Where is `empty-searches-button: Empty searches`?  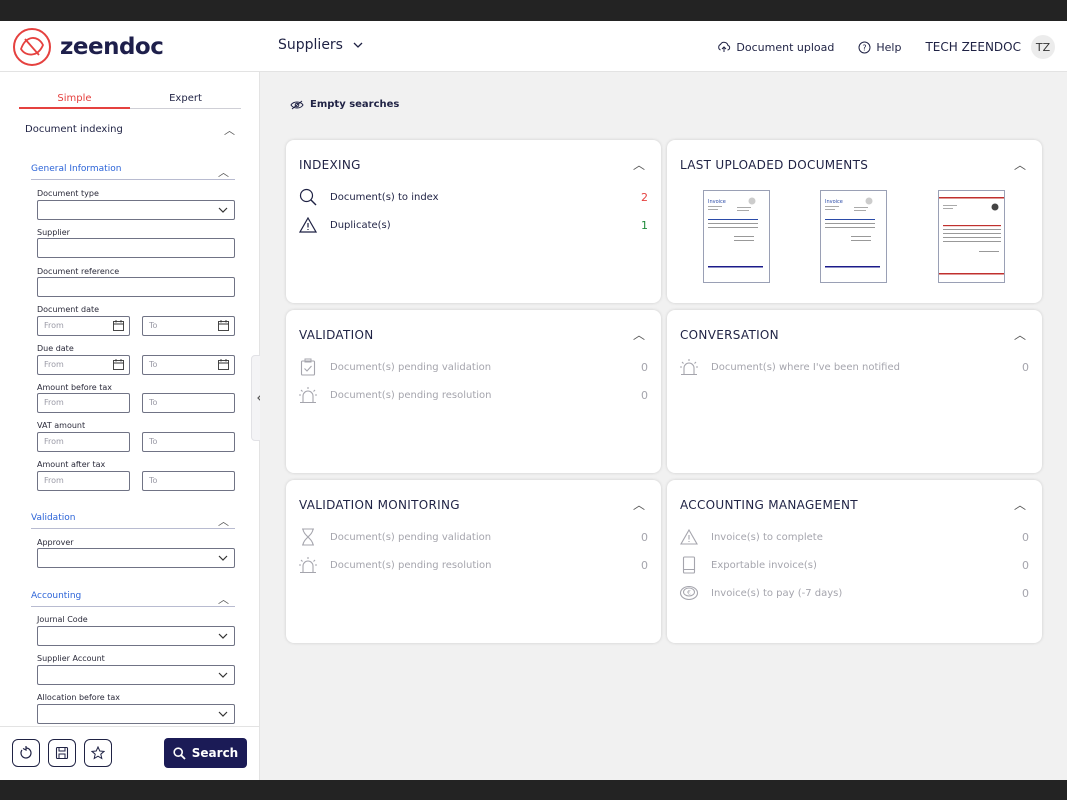
empty-searches-button: Empty searches is located at coordinates (344, 104).